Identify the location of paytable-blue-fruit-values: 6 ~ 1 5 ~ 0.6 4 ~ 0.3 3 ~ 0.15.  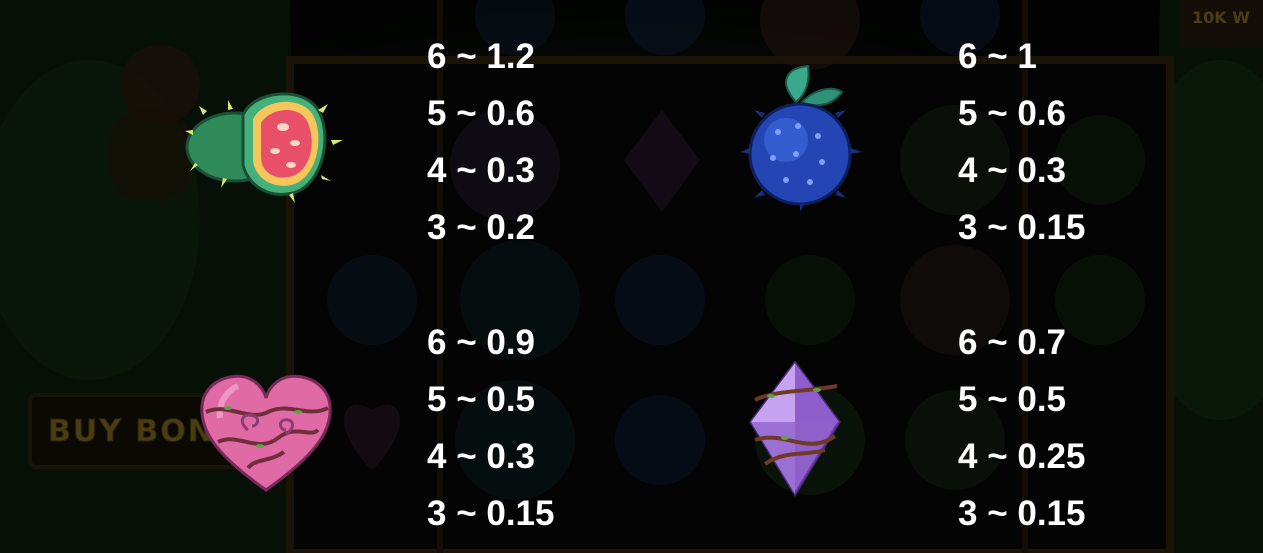
(1021, 142).